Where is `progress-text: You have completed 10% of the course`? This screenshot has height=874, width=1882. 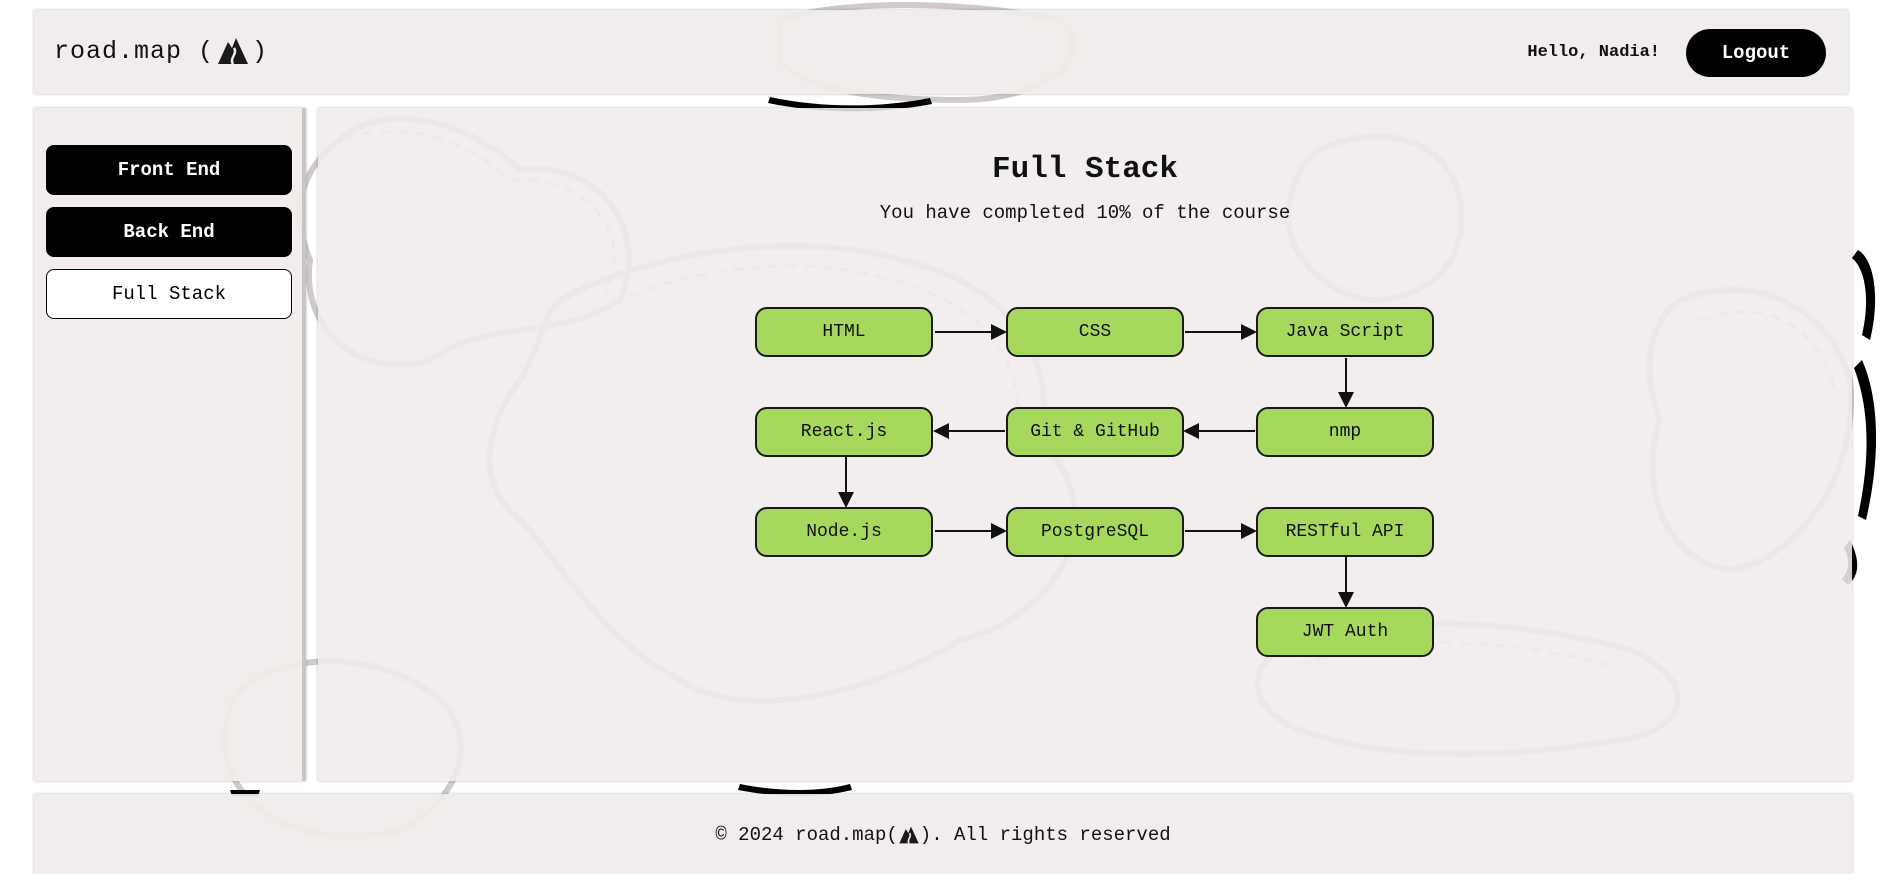 progress-text: You have completed 10% of the course is located at coordinates (1085, 213).